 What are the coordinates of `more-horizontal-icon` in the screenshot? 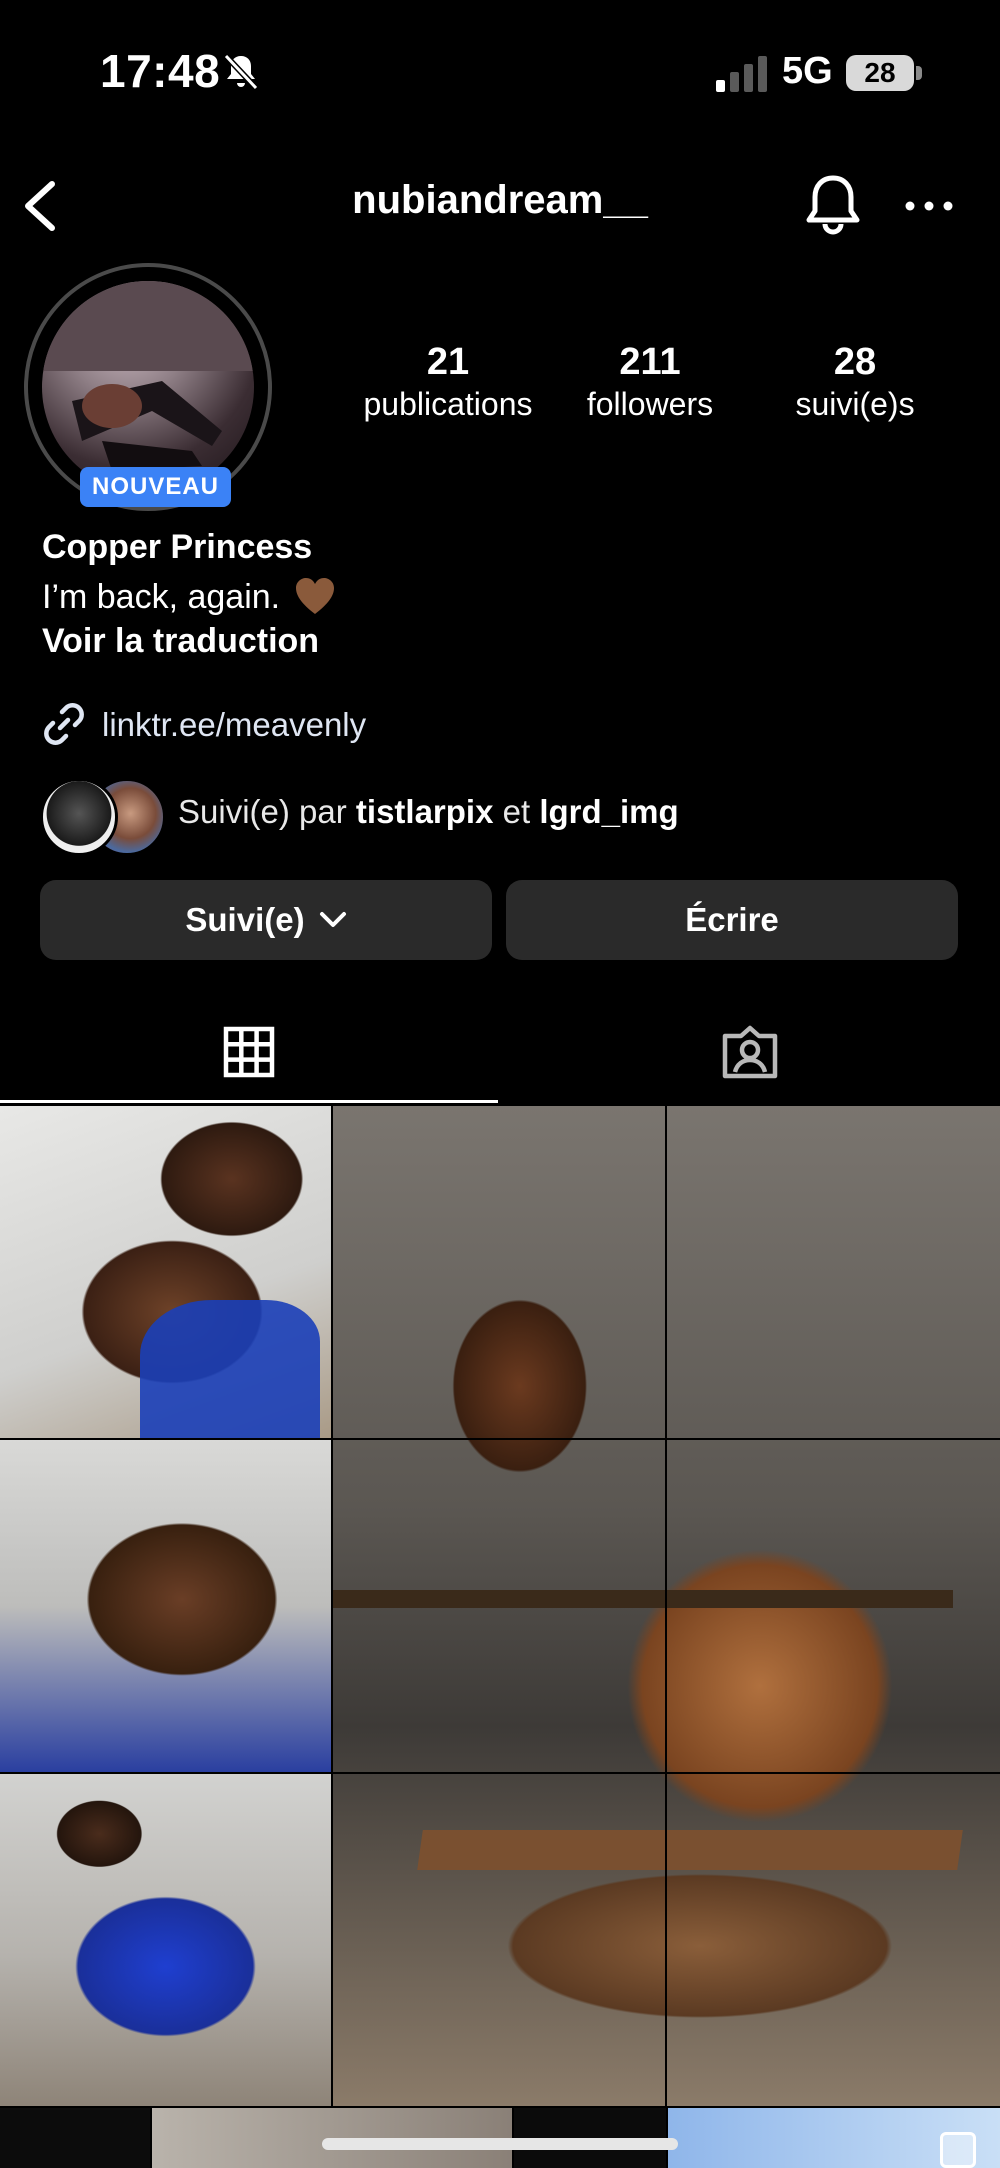 It's located at (929, 206).